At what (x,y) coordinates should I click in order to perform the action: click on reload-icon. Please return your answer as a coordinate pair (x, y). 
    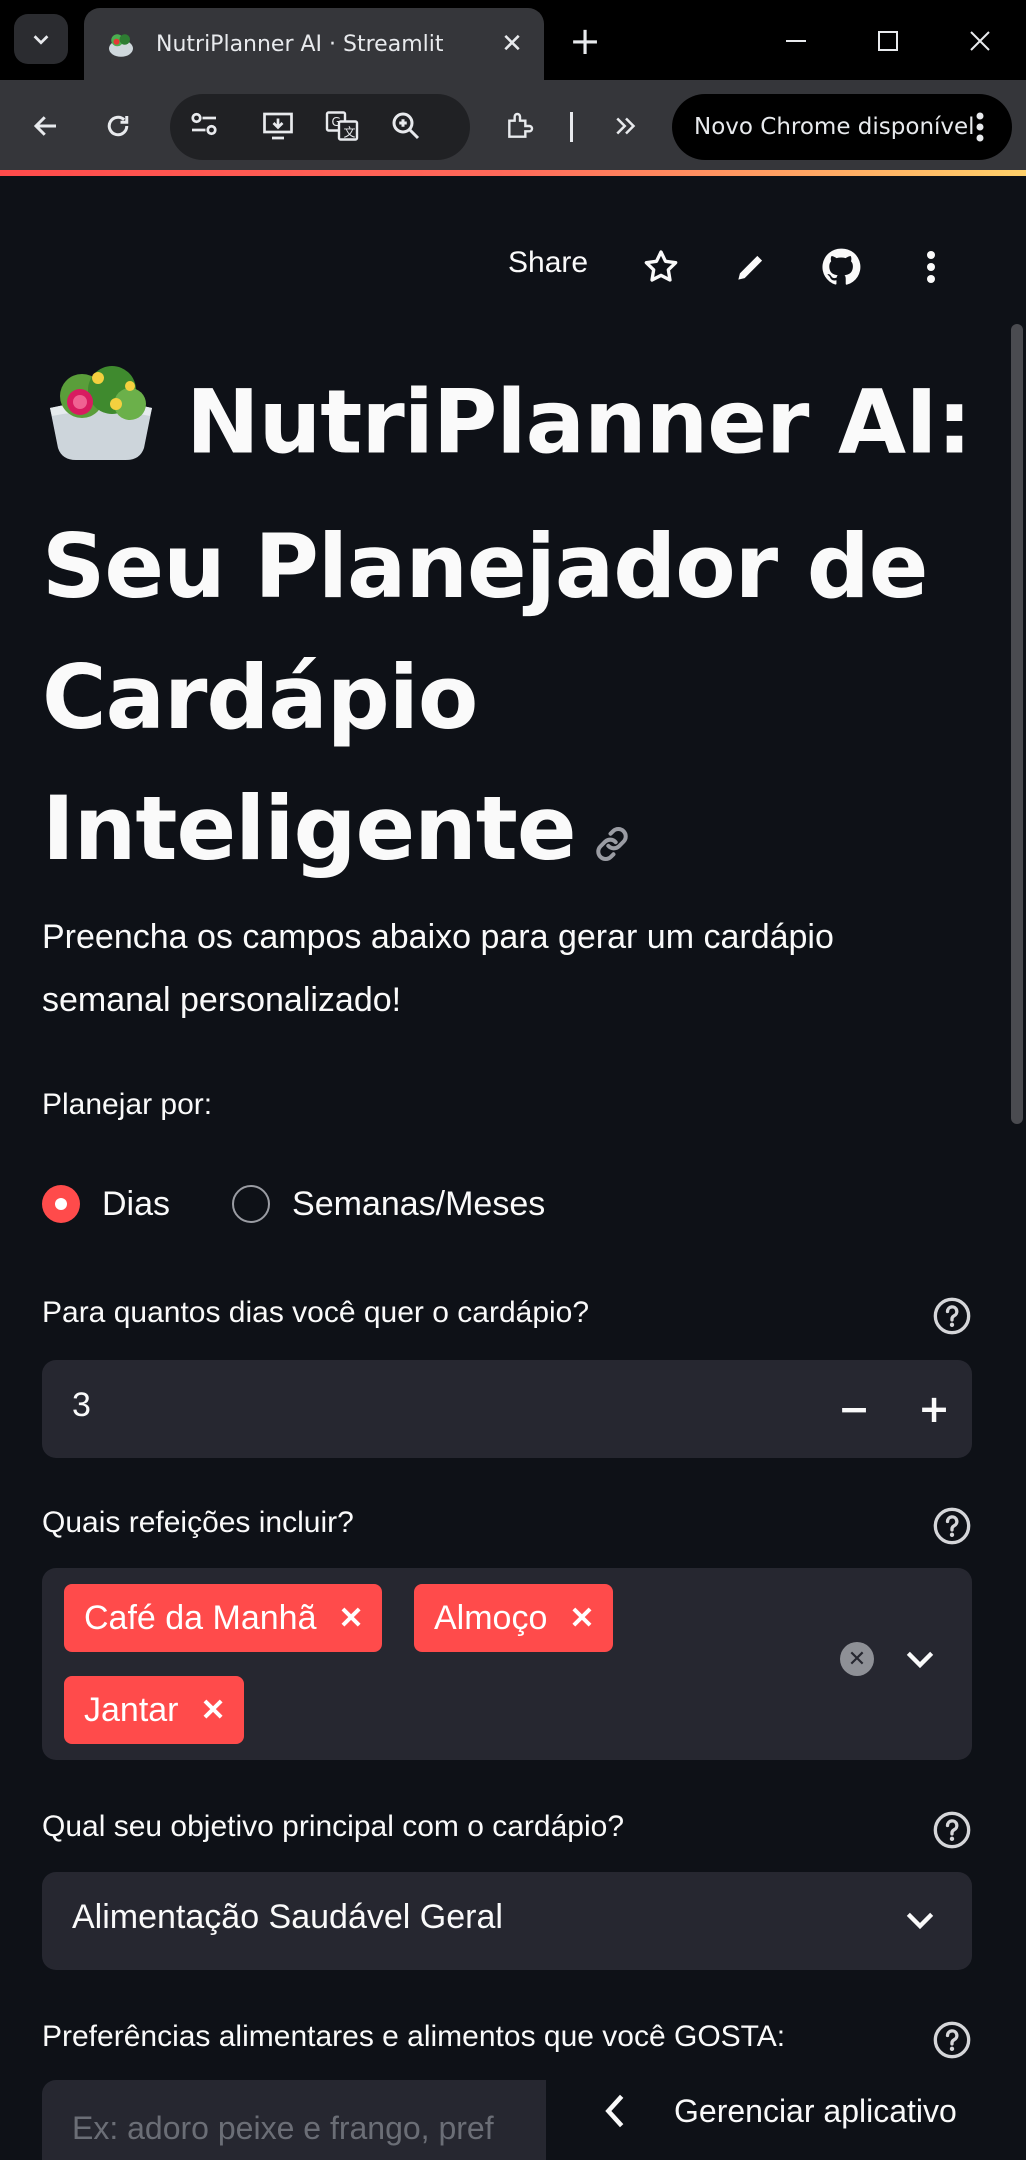
    Looking at the image, I should click on (118, 126).